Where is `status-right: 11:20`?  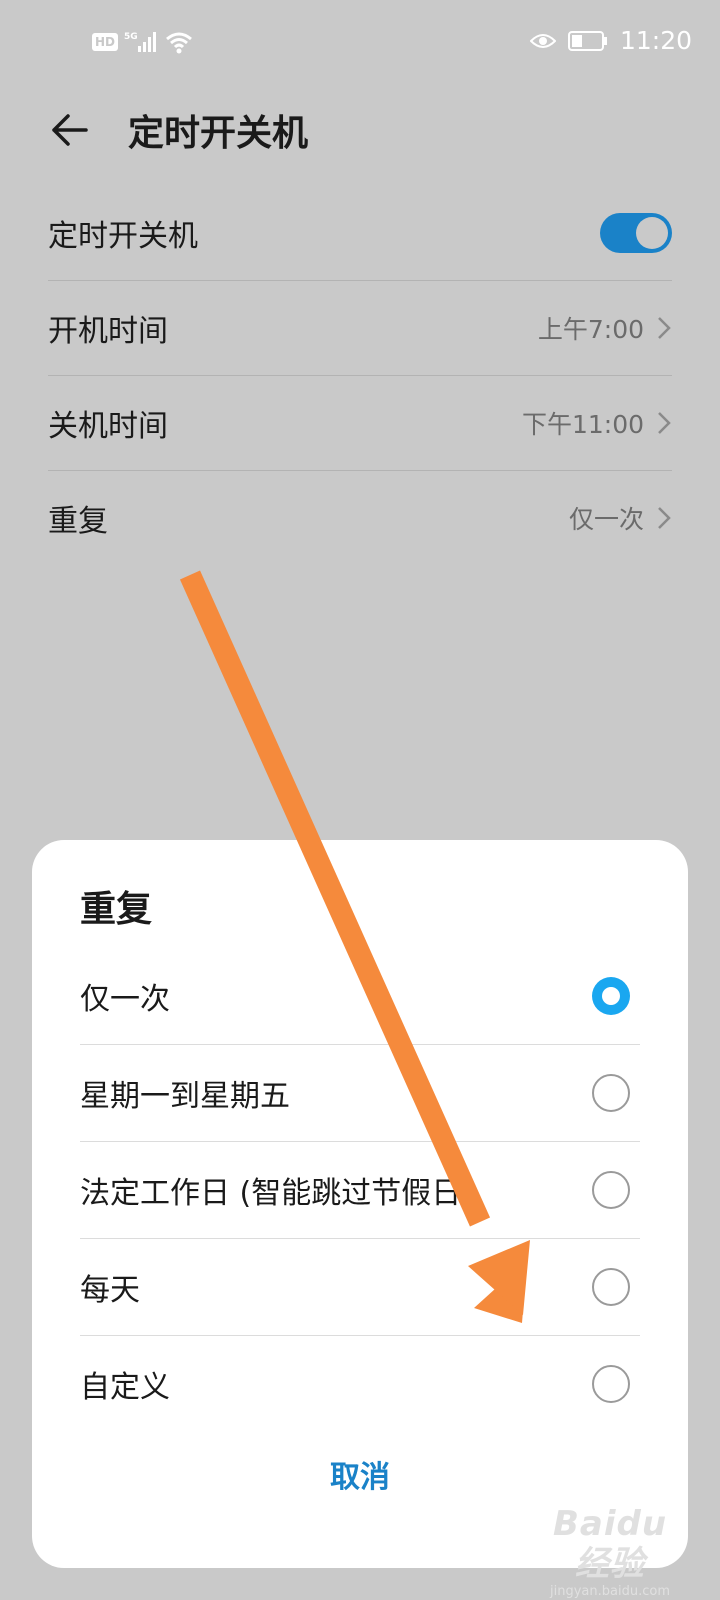 status-right: 11:20 is located at coordinates (610, 40).